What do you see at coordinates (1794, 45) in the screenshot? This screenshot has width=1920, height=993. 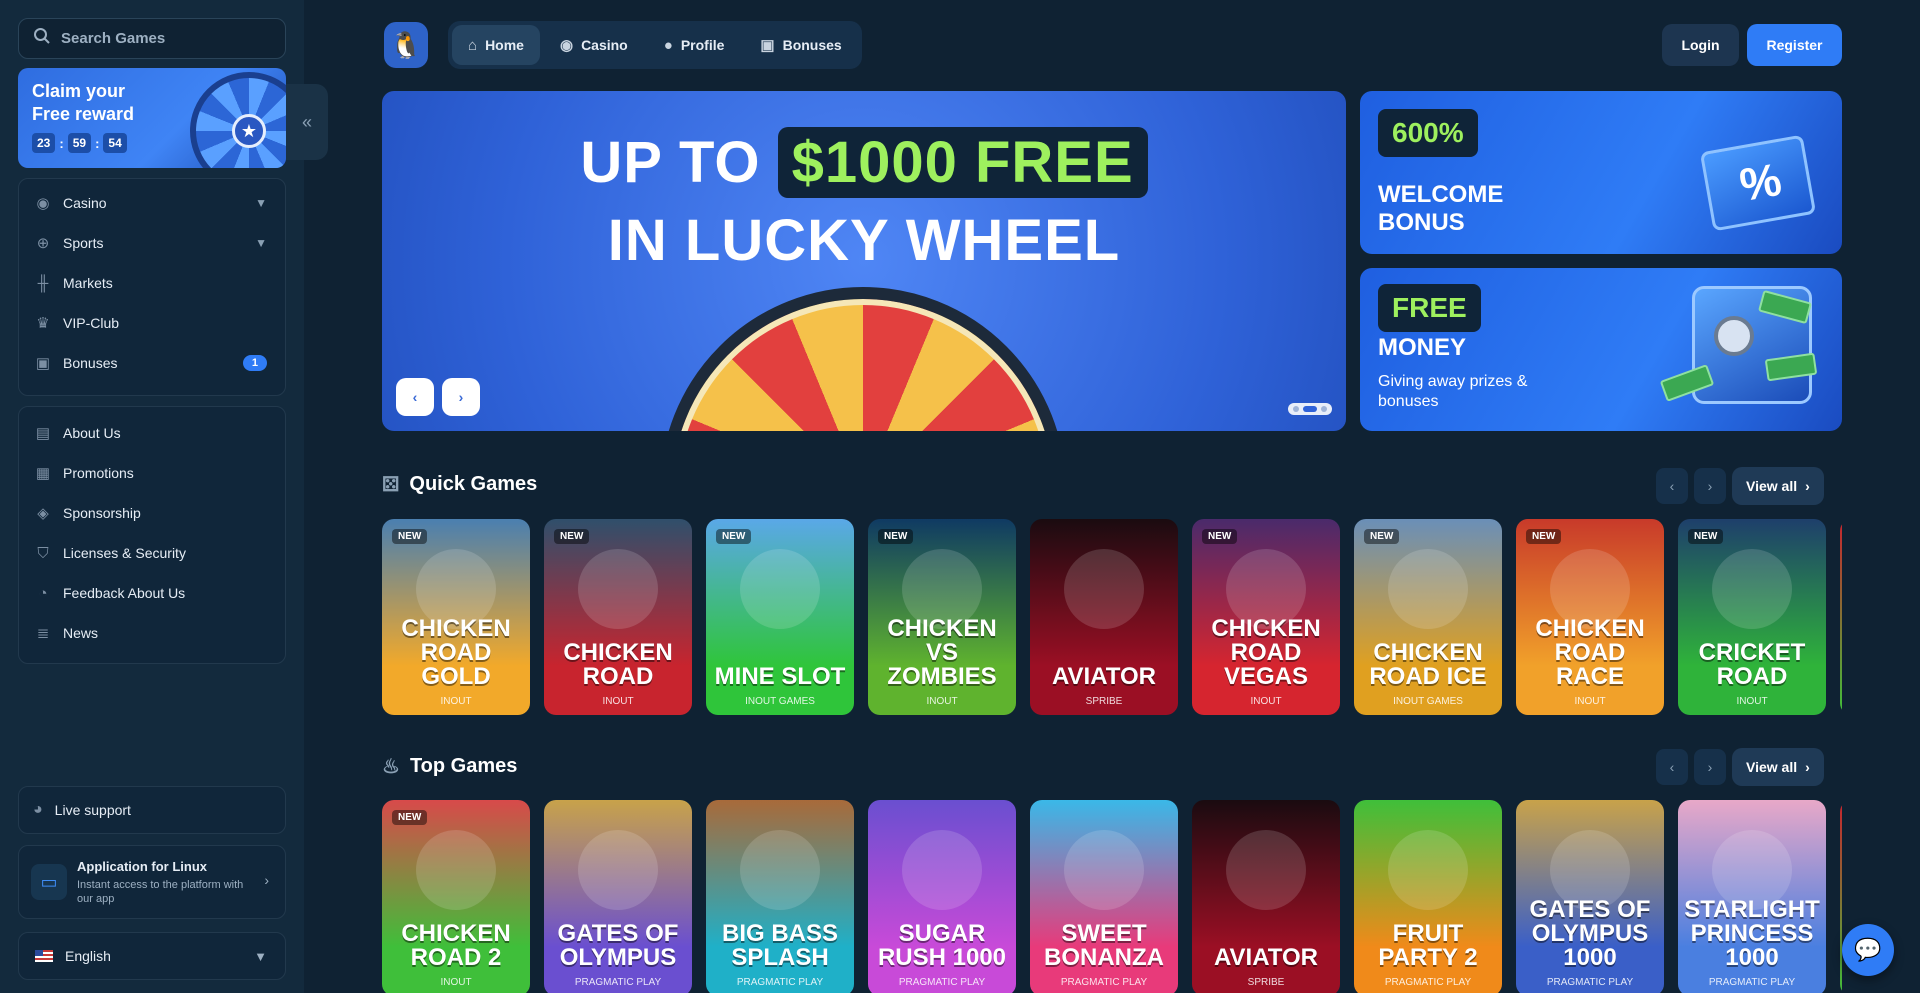 I see `register-button: Register` at bounding box center [1794, 45].